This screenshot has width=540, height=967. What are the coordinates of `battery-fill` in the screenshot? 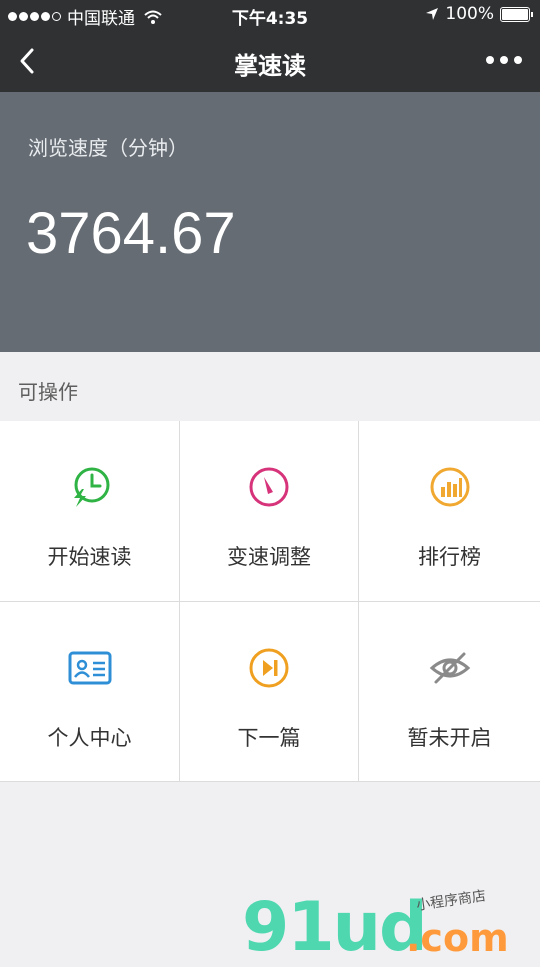 It's located at (515, 14).